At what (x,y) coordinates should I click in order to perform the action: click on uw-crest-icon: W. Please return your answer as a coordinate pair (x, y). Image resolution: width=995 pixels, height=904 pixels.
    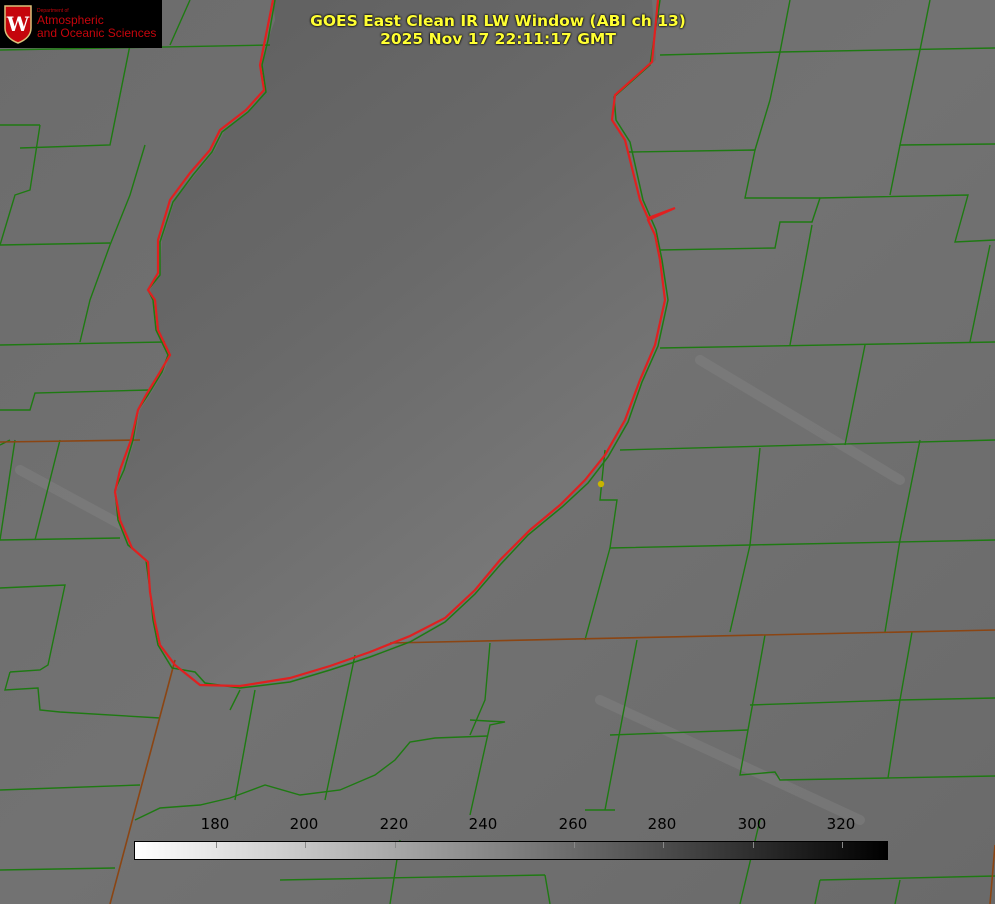
    Looking at the image, I should click on (18, 24).